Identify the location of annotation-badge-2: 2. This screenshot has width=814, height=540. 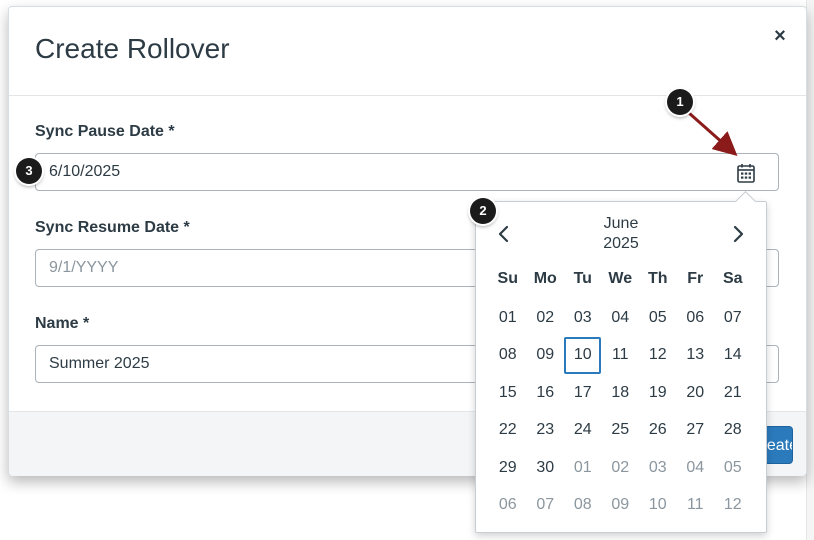
(483, 211).